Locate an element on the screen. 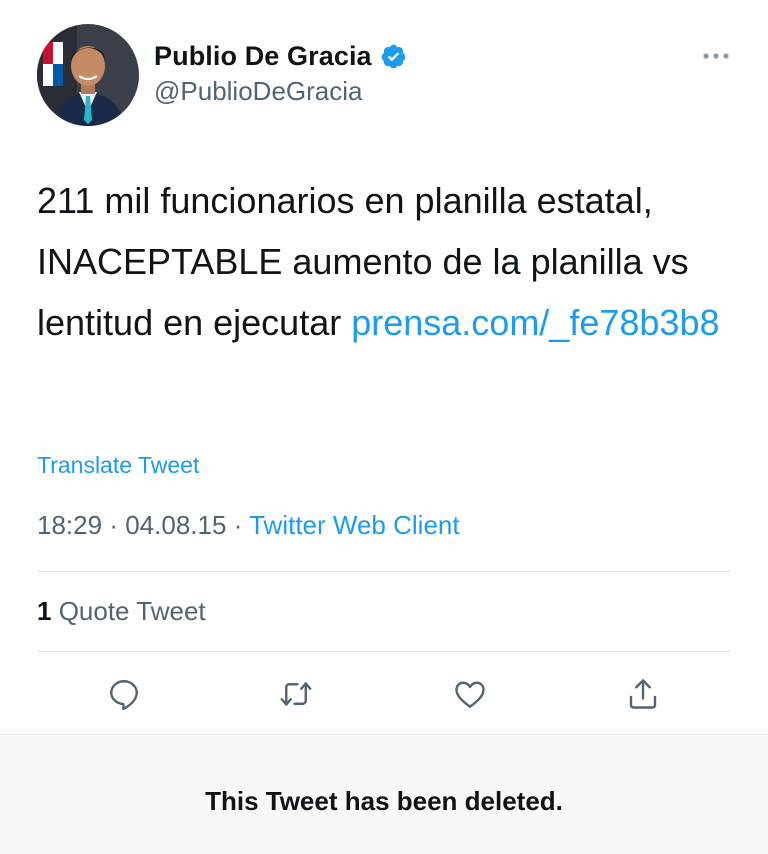  share-button is located at coordinates (643, 694).